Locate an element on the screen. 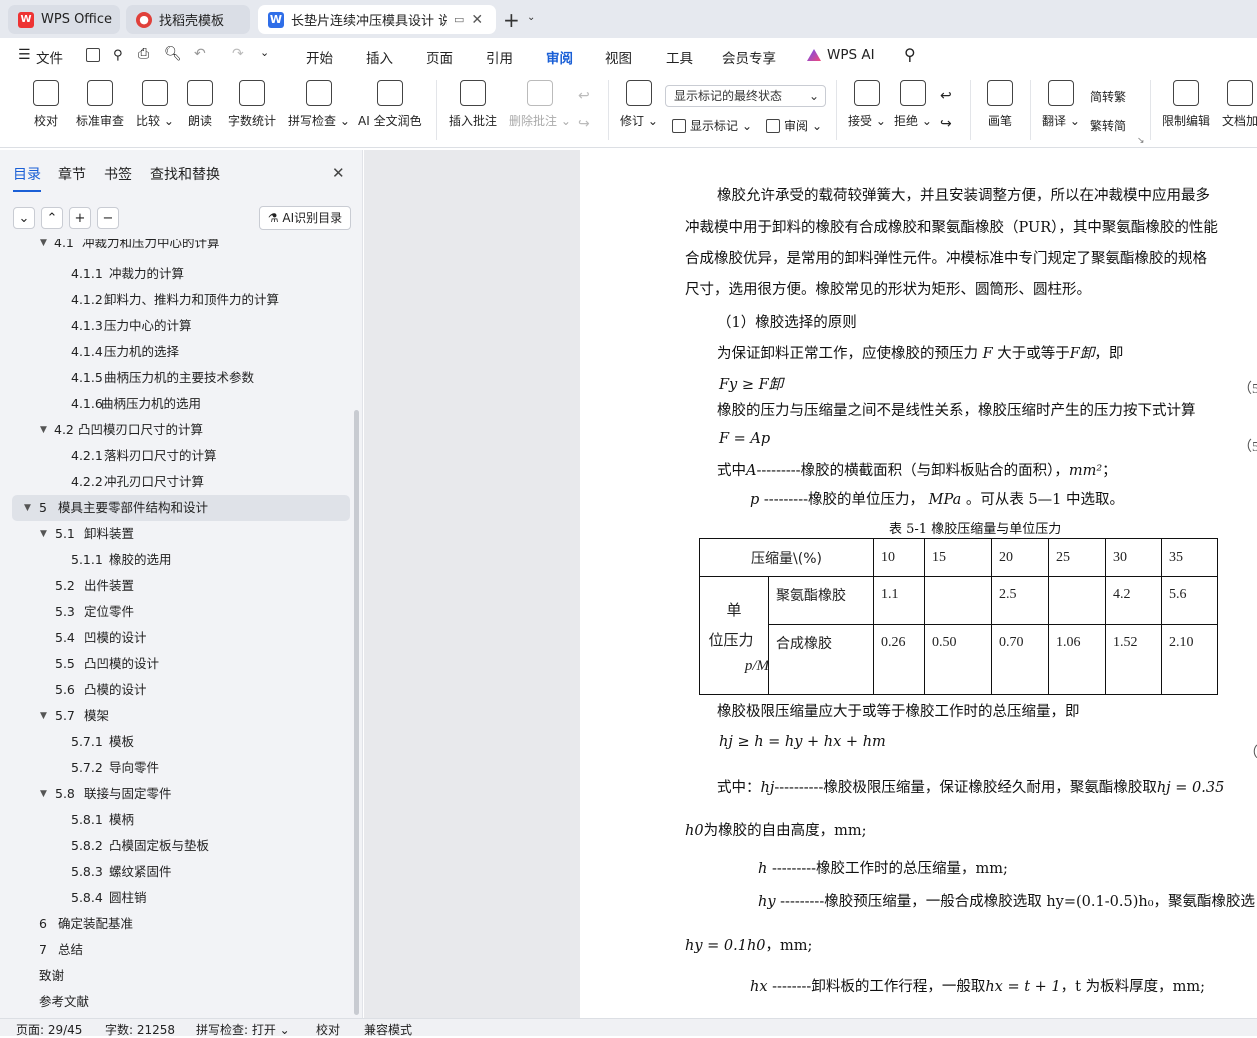 Image resolution: width=1257 pixels, height=1038 pixels. remove-heading-button: − is located at coordinates (108, 218).